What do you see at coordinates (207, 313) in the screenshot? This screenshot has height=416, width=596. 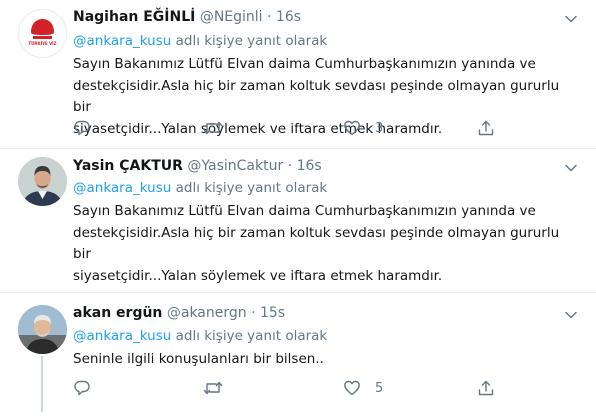 I see `handle: @akanergn` at bounding box center [207, 313].